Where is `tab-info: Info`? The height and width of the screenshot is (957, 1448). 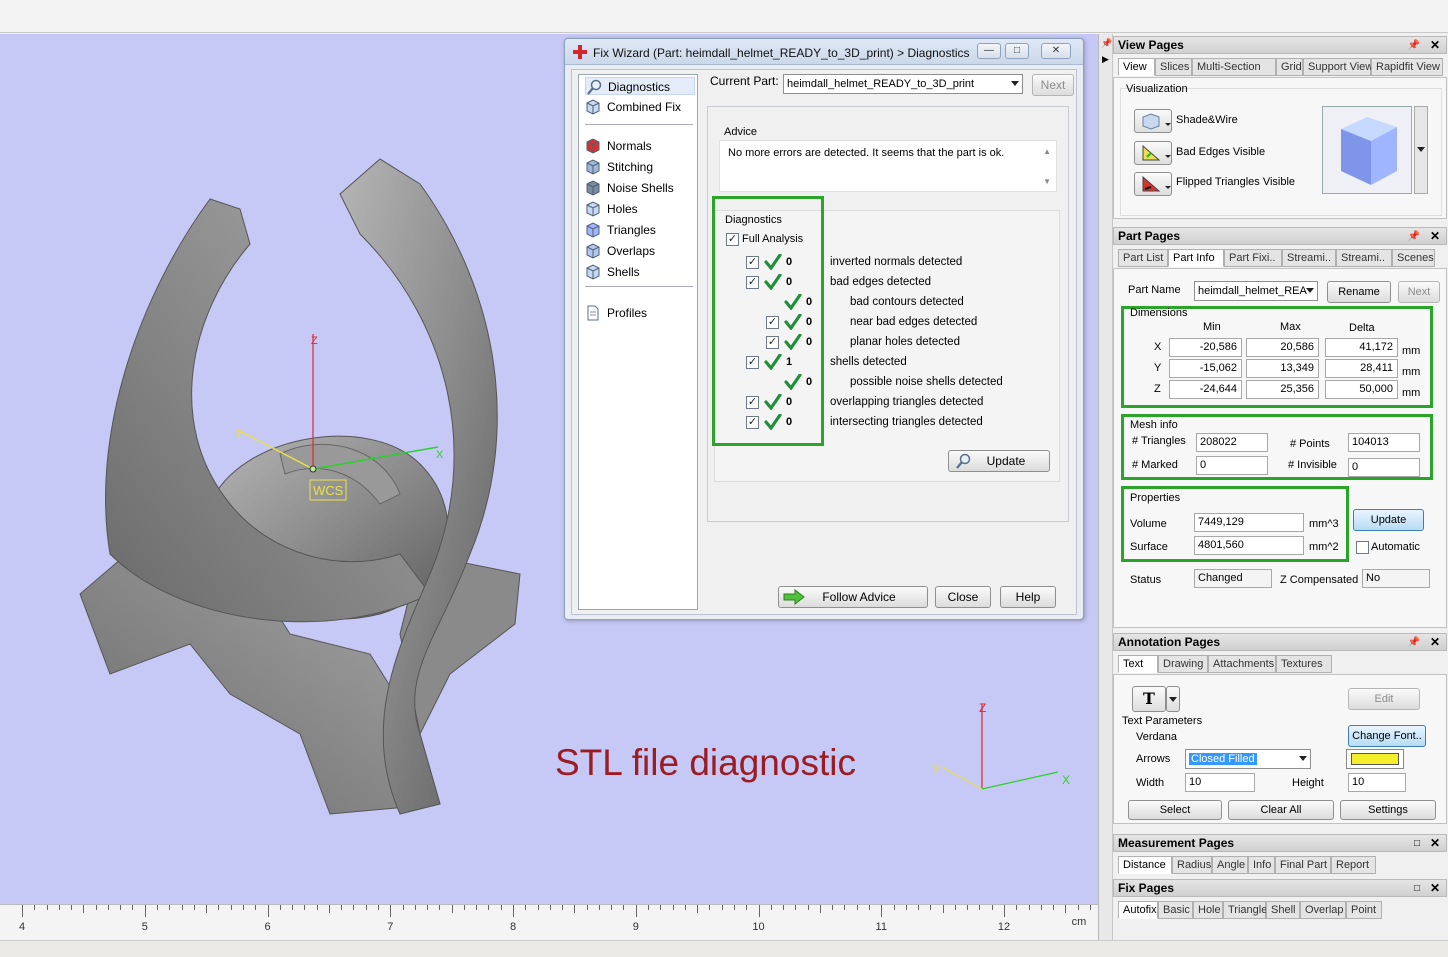 tab-info: Info is located at coordinates (1261, 865).